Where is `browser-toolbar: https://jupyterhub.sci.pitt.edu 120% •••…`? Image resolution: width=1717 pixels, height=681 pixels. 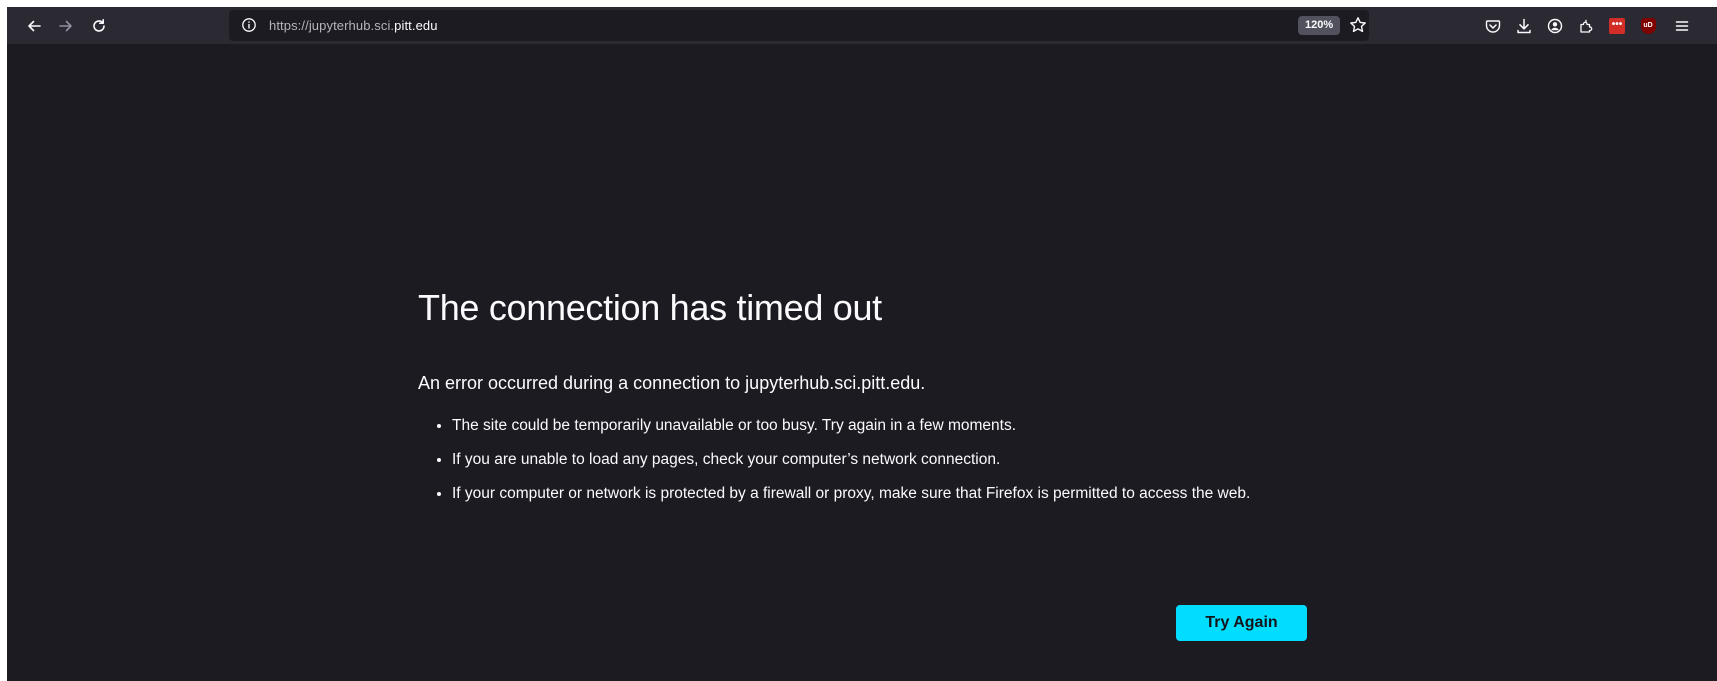 browser-toolbar: https://jupyterhub.sci.pitt.edu 120% •••… is located at coordinates (862, 25).